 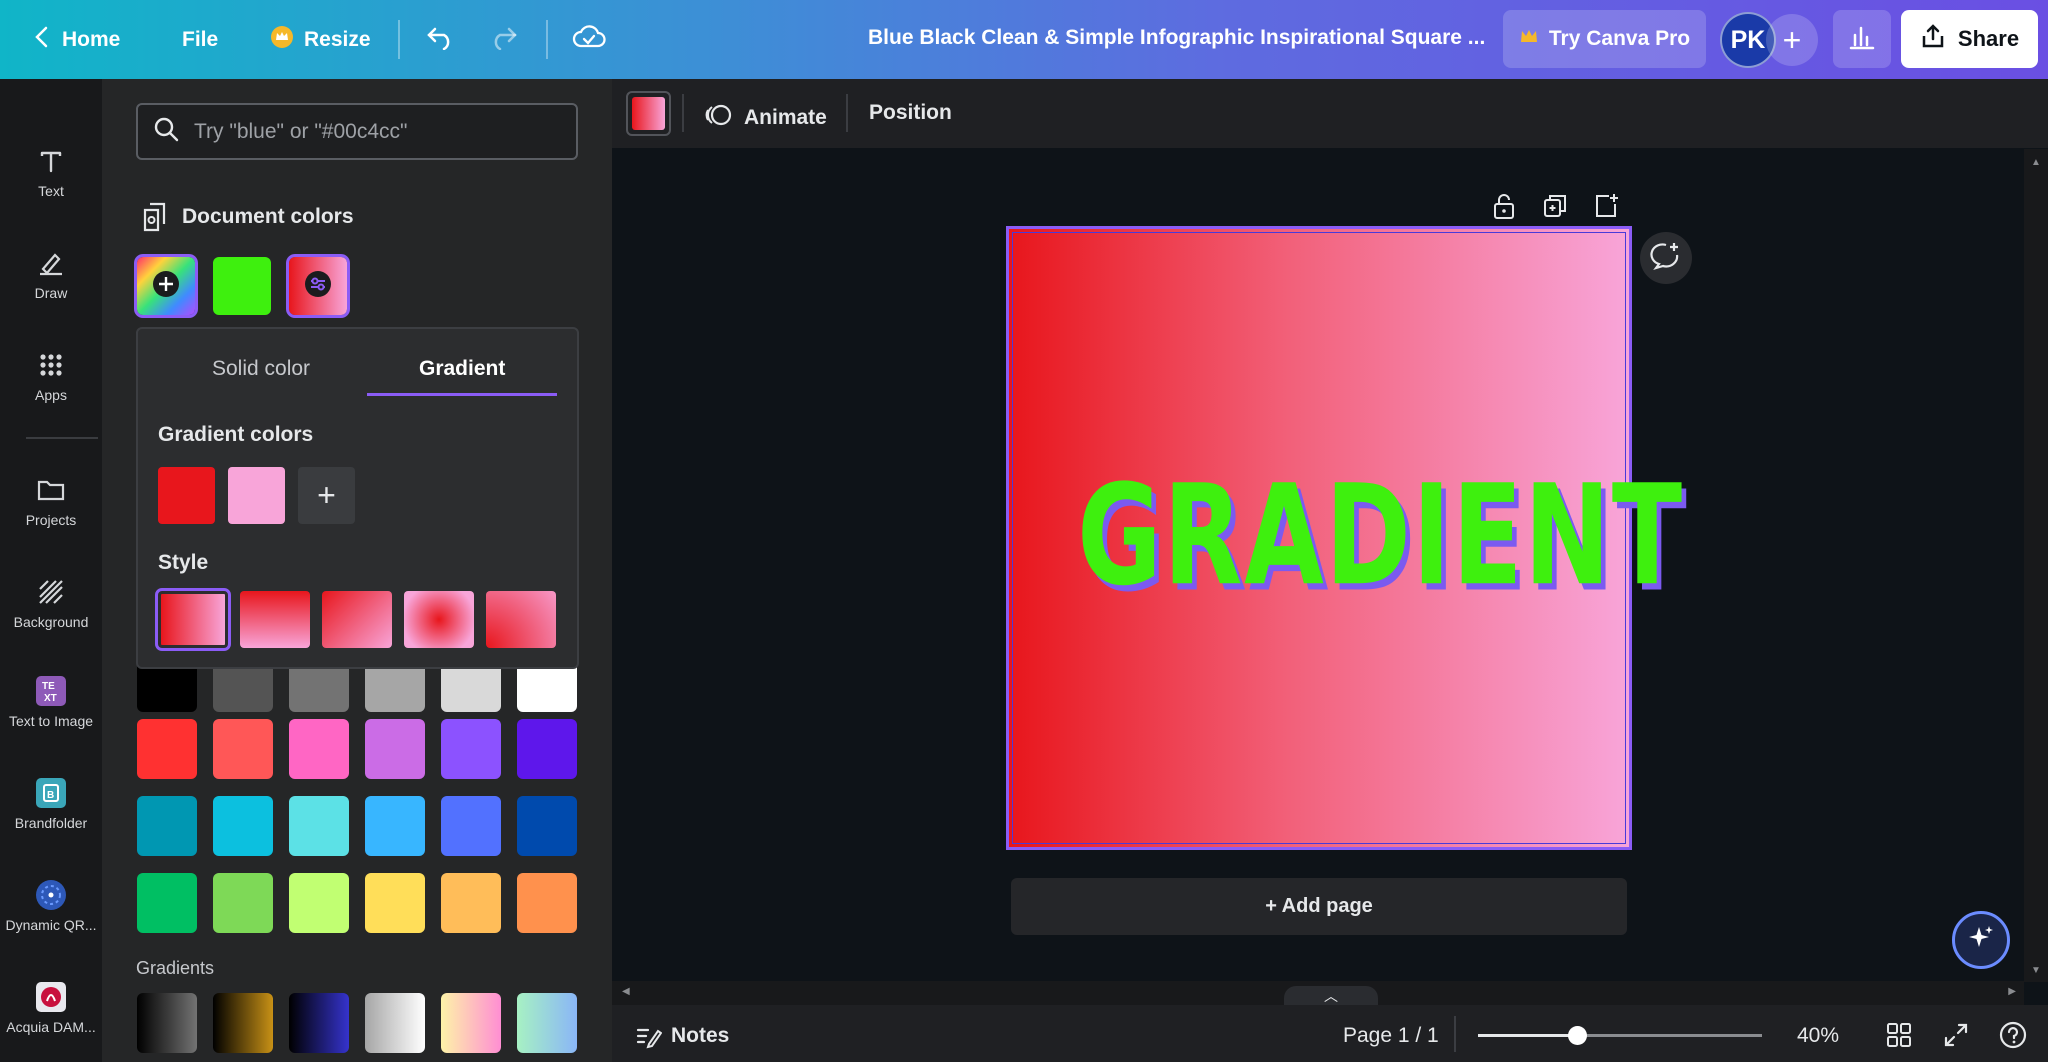 I want to click on zoom-slider-knob, so click(x=1577, y=1035).